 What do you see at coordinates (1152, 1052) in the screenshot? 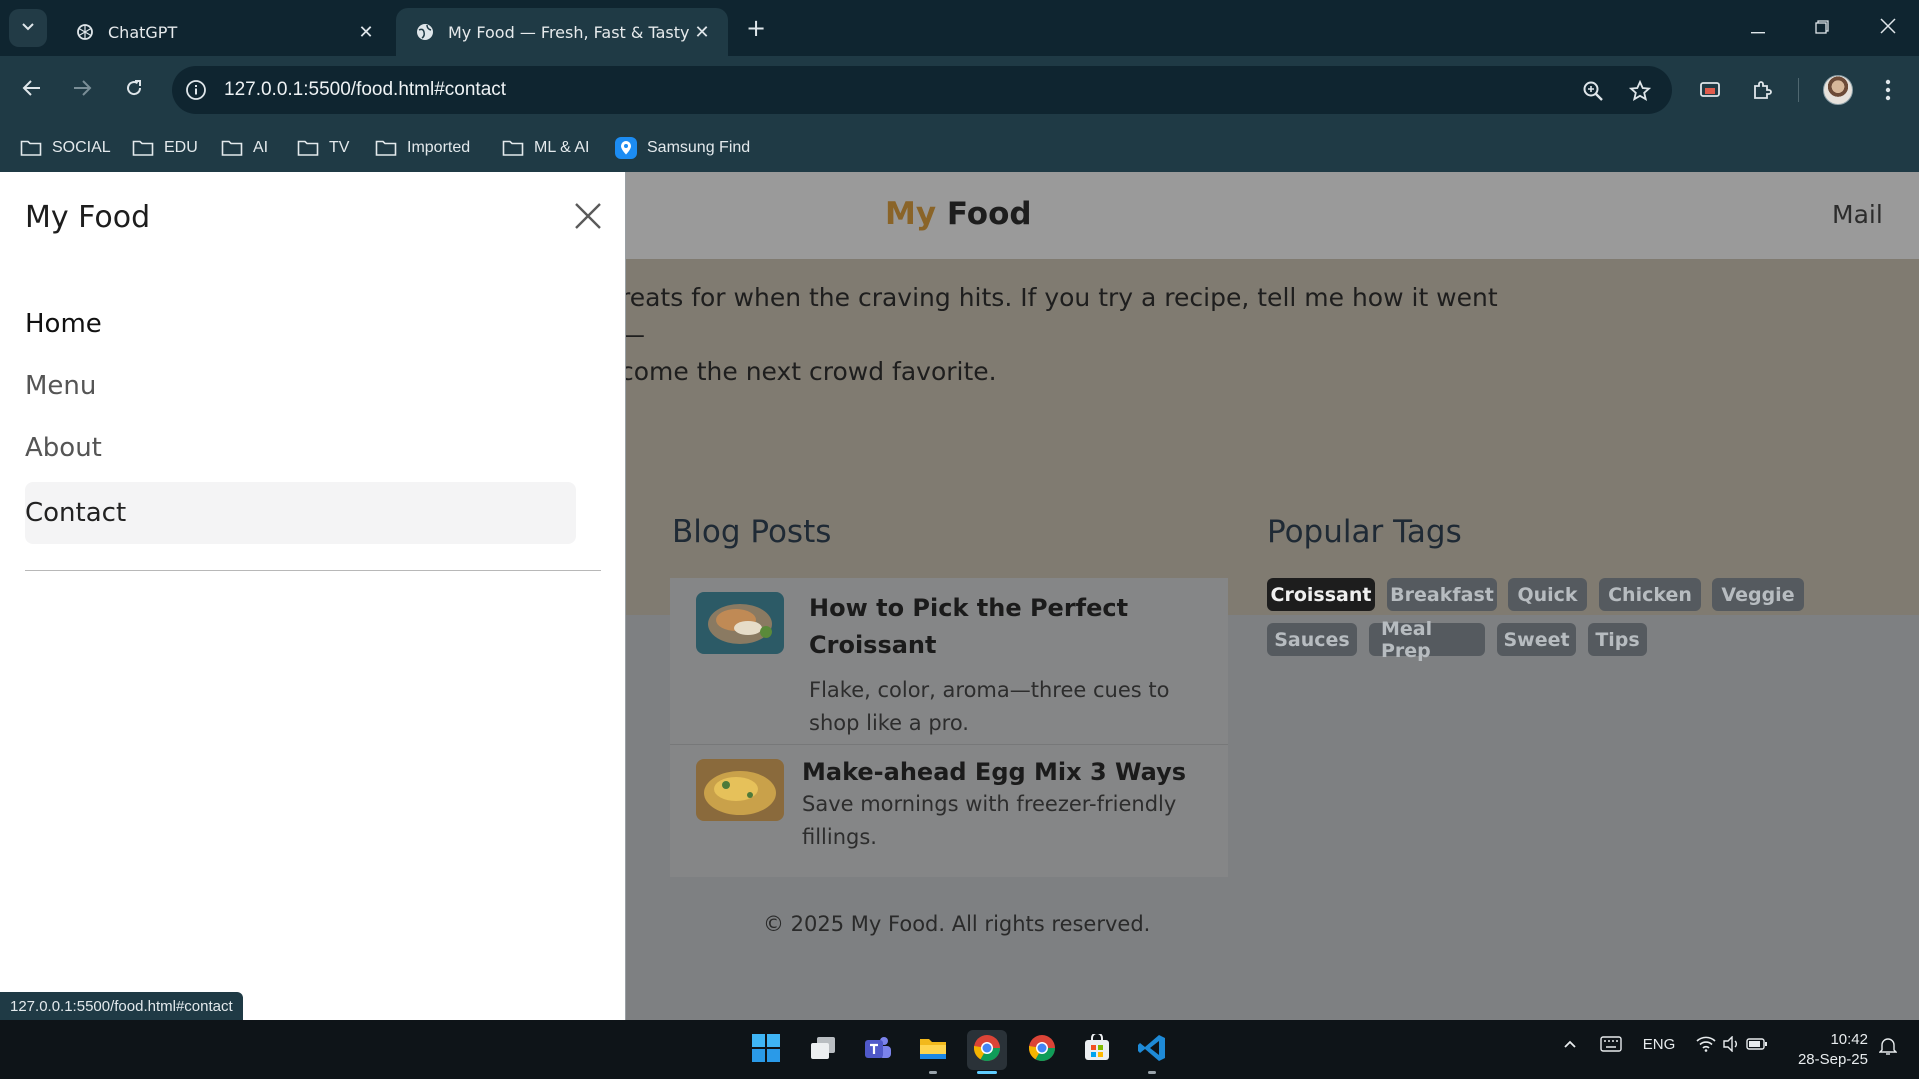
I see `vscode-app` at bounding box center [1152, 1052].